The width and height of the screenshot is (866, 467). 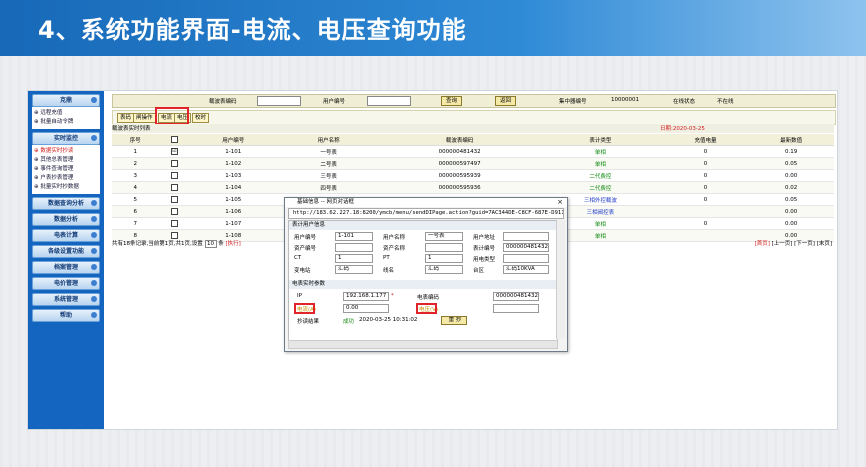 What do you see at coordinates (366, 308) in the screenshot?
I see `current-field: 0.00` at bounding box center [366, 308].